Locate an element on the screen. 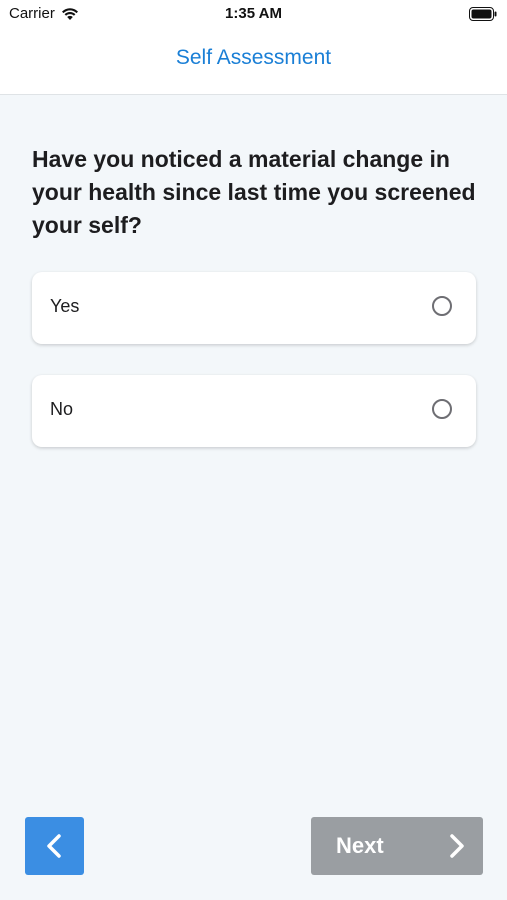 The image size is (507, 900). chevron-right-icon is located at coordinates (457, 846).